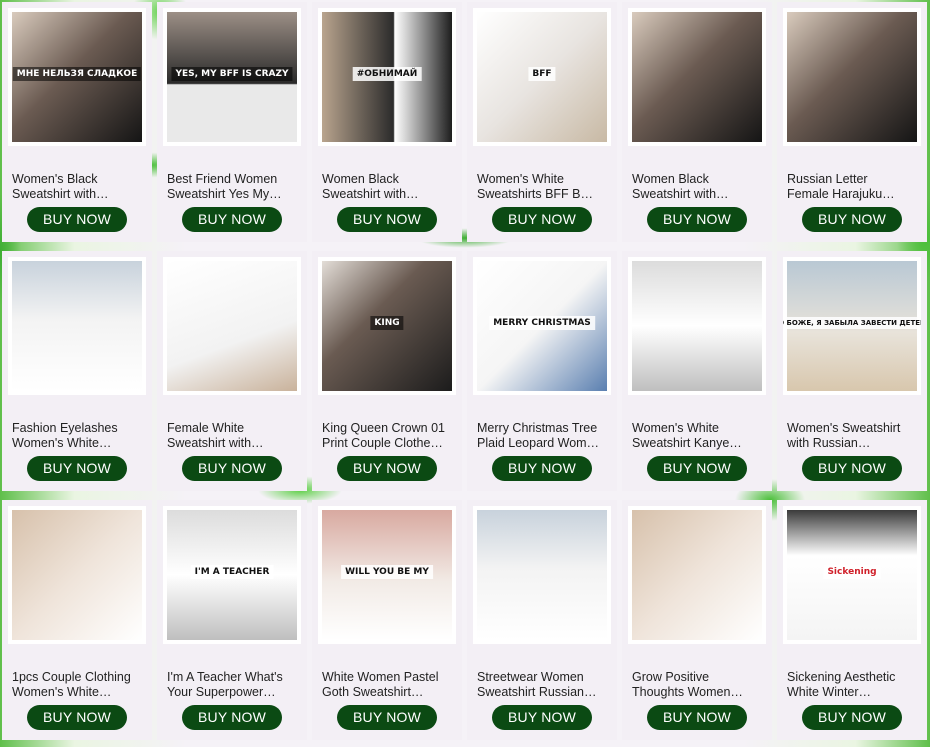 Image resolution: width=930 pixels, height=747 pixels. I want to click on product-image: MERRY CHRISTMAS, so click(542, 326).